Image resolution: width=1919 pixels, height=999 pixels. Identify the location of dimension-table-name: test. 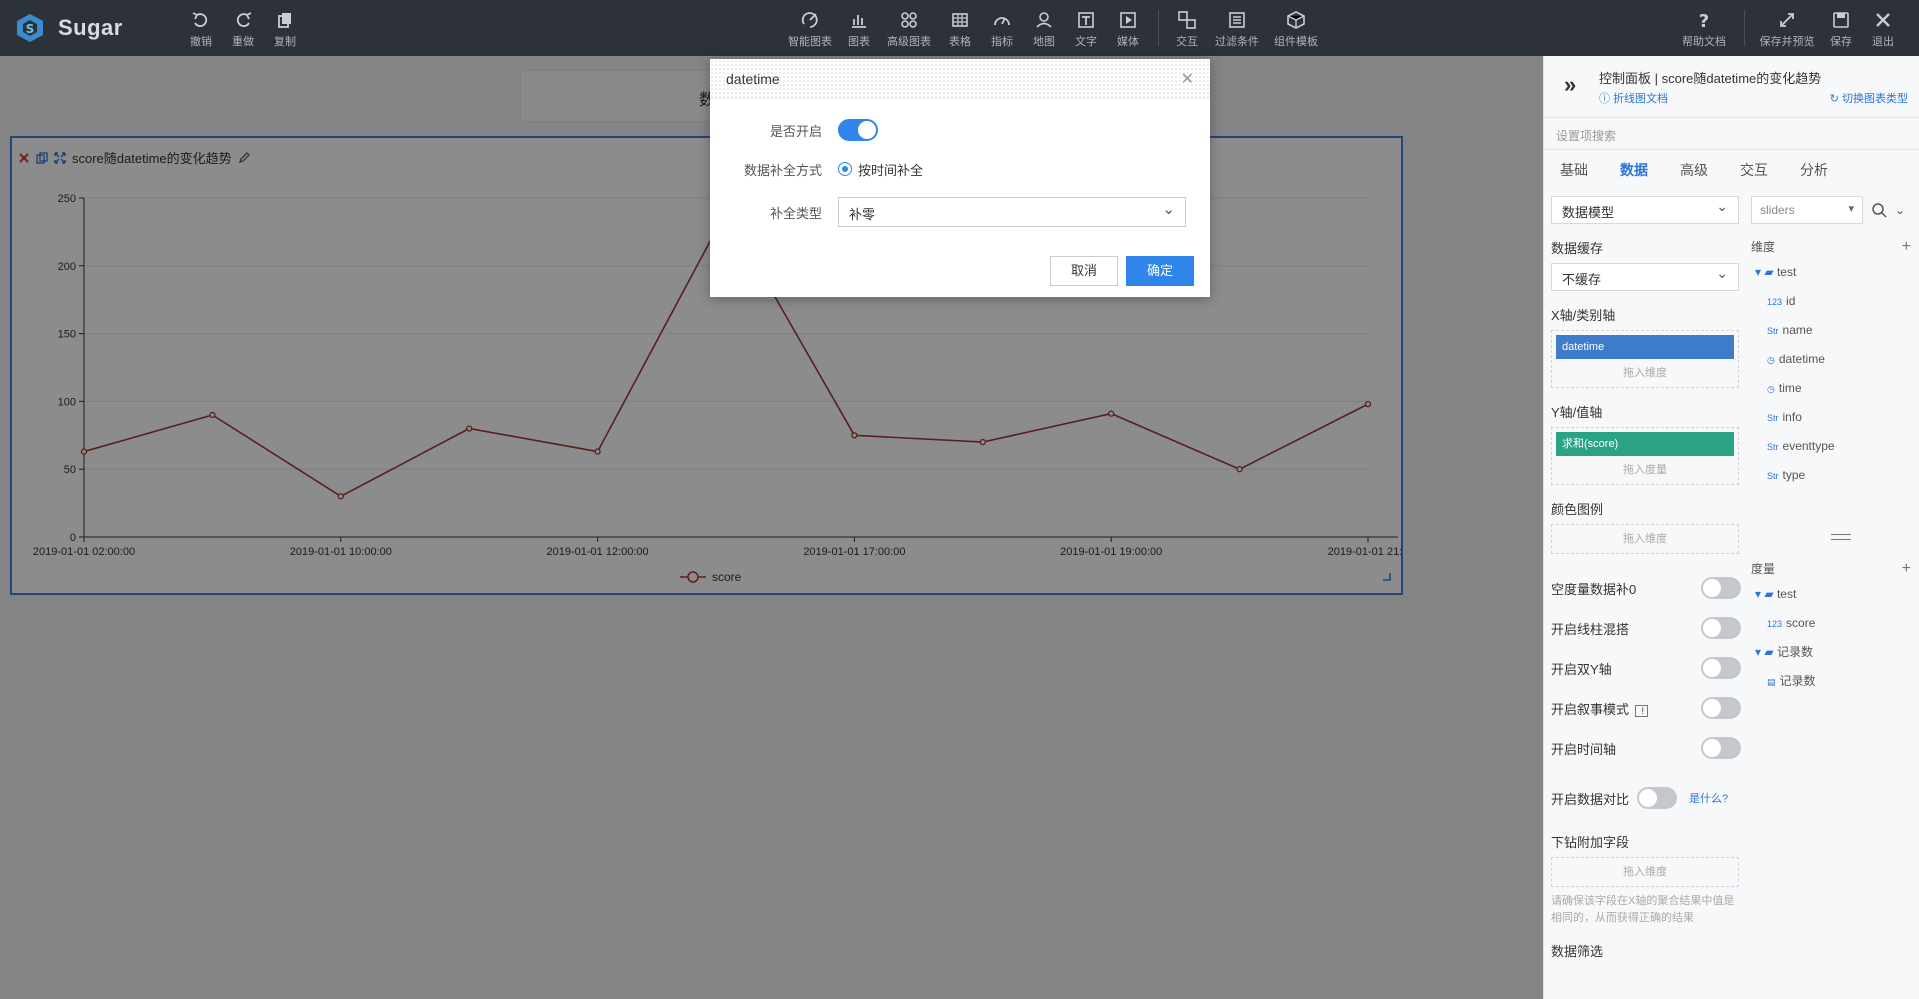
(1786, 272).